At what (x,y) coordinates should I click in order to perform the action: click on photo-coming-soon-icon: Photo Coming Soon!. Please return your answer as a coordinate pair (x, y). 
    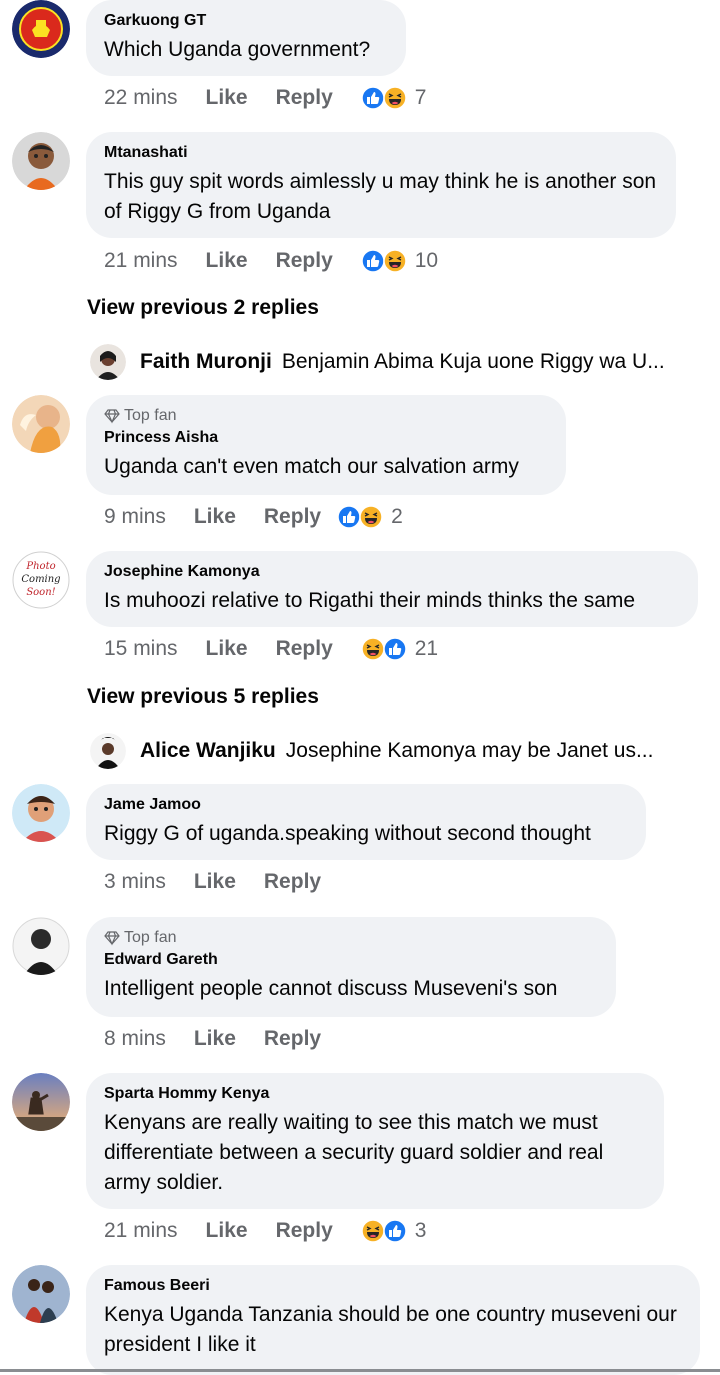
    Looking at the image, I should click on (41, 580).